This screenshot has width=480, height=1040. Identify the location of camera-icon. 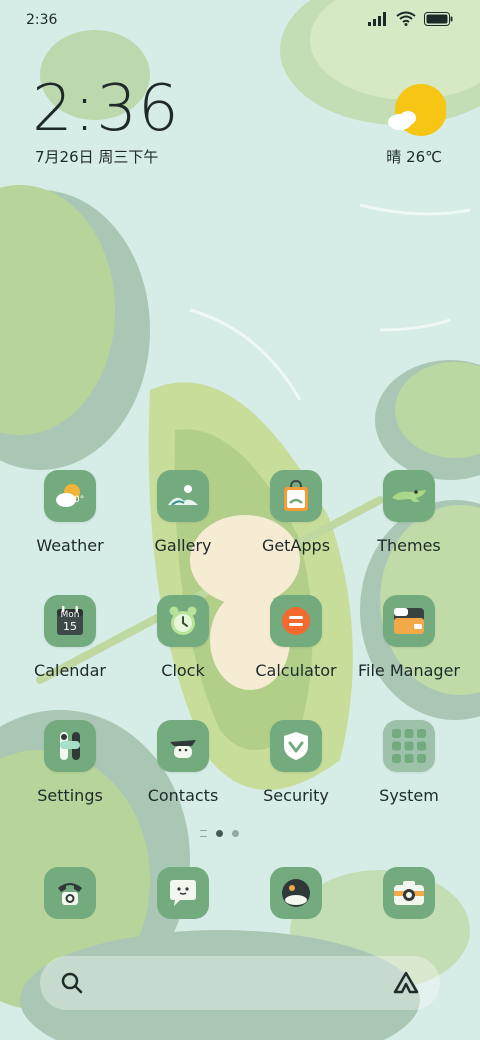
(409, 893).